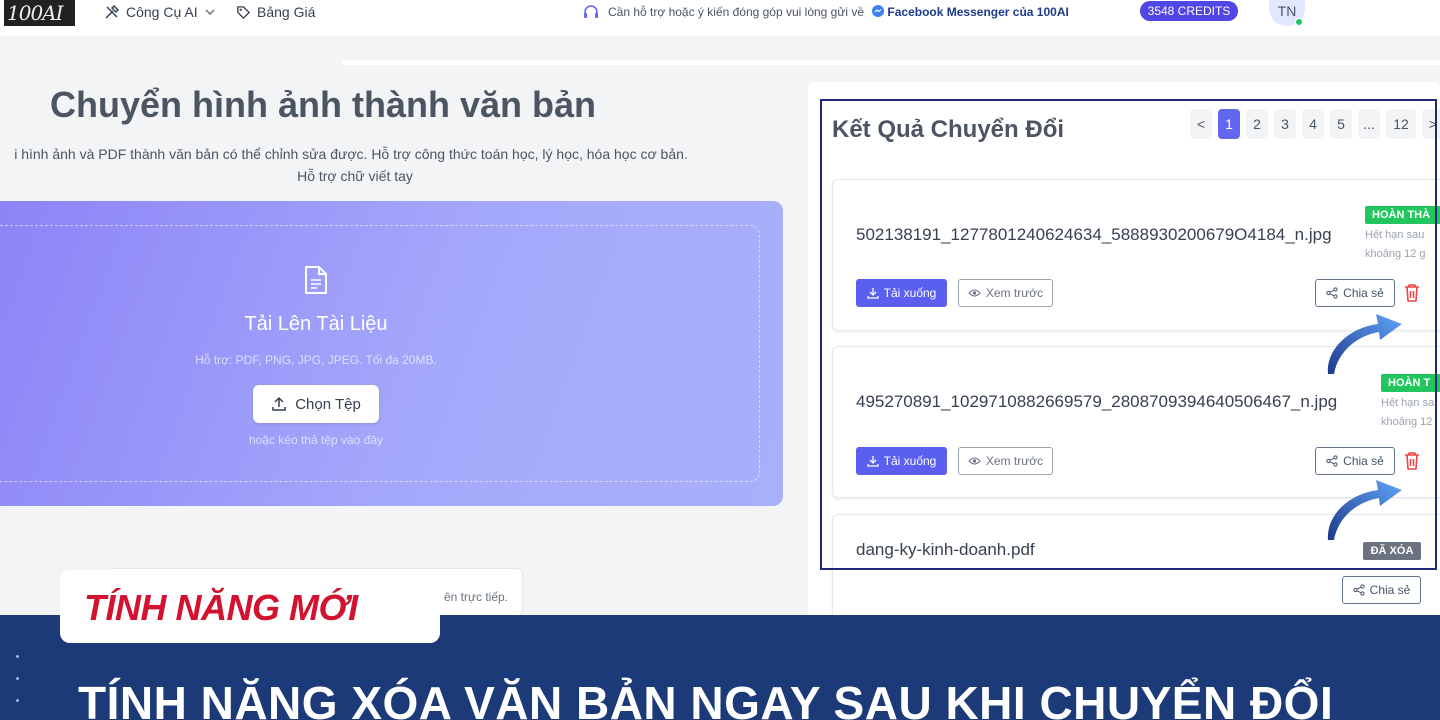  I want to click on divider, so click(891, 62).